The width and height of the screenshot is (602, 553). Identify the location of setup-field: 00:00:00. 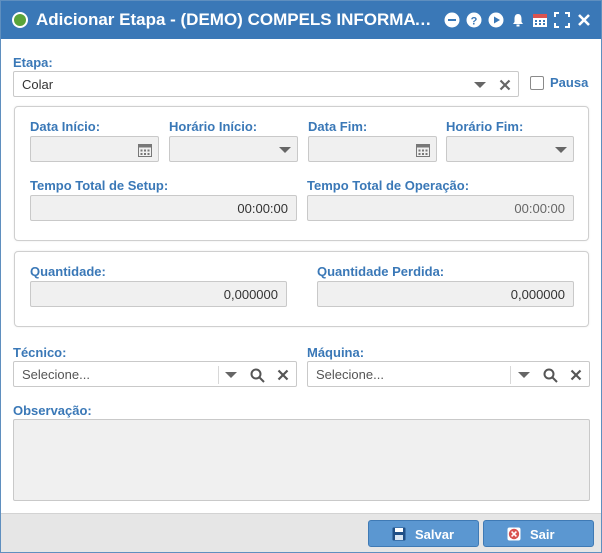
(163, 208).